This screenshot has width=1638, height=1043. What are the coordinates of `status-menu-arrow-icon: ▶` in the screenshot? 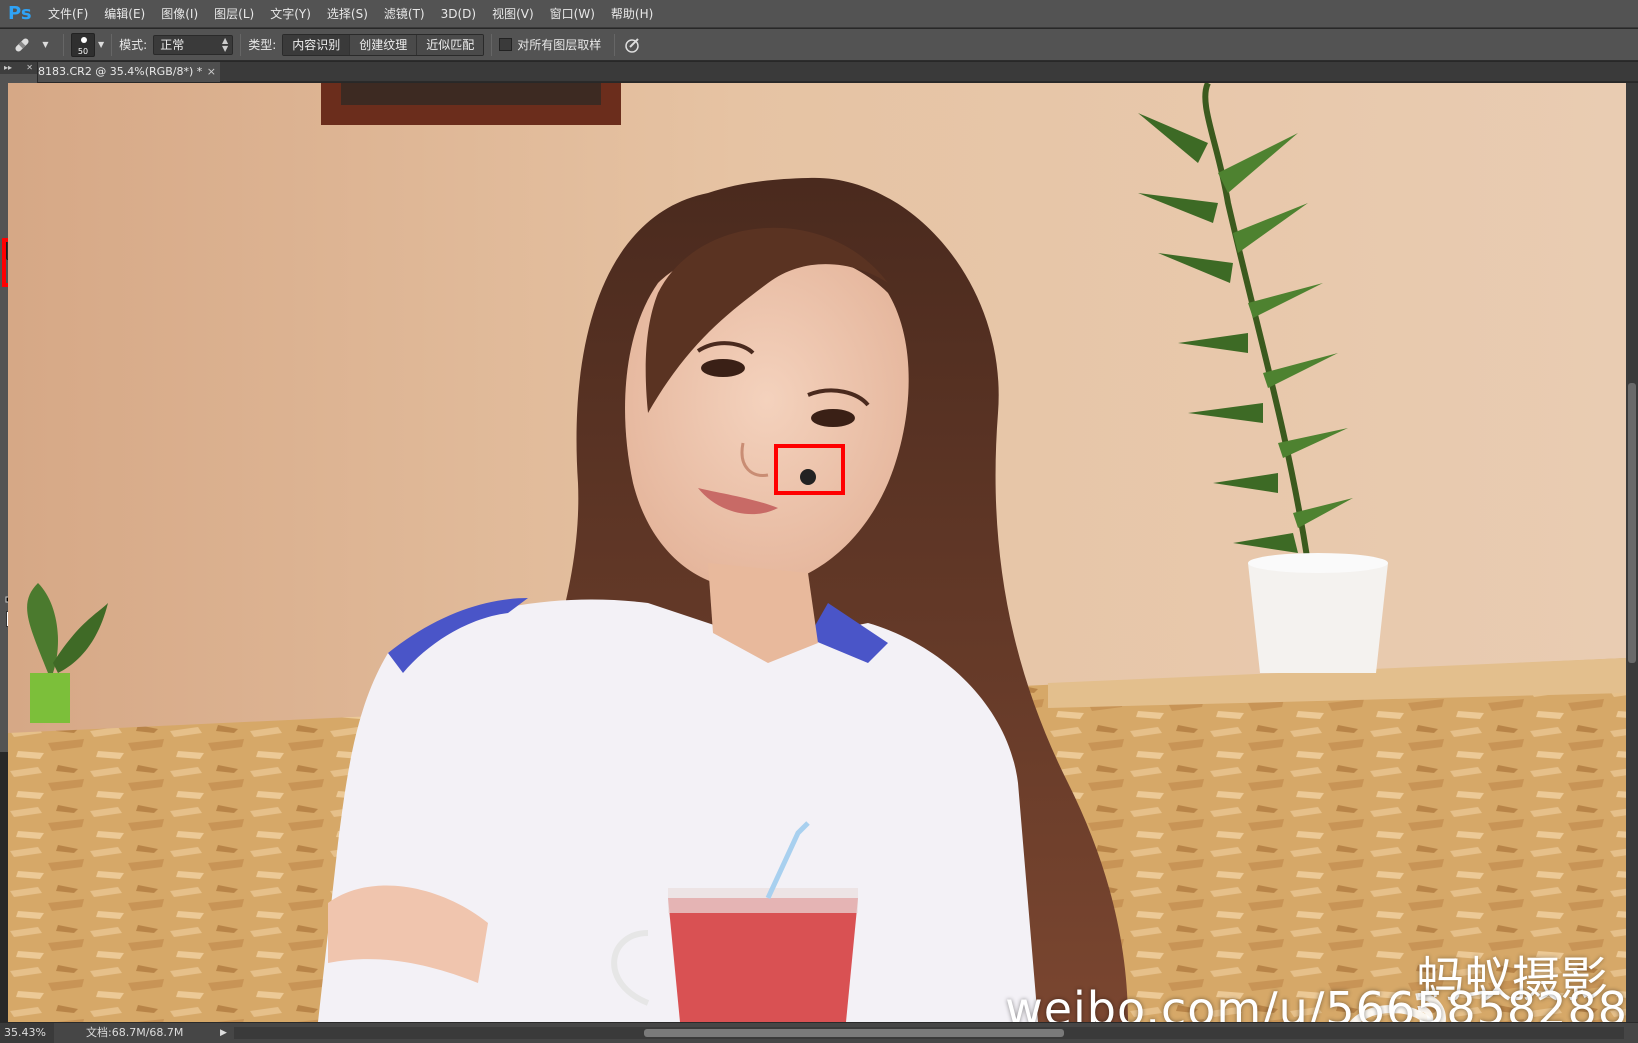 It's located at (223, 1033).